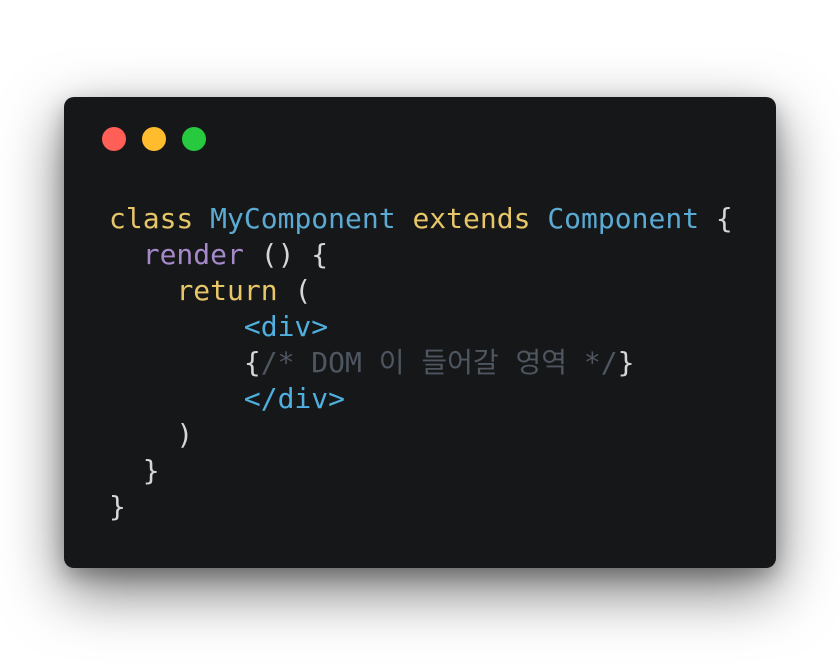 Image resolution: width=840 pixels, height=666 pixels. I want to click on window-controls, so click(154, 139).